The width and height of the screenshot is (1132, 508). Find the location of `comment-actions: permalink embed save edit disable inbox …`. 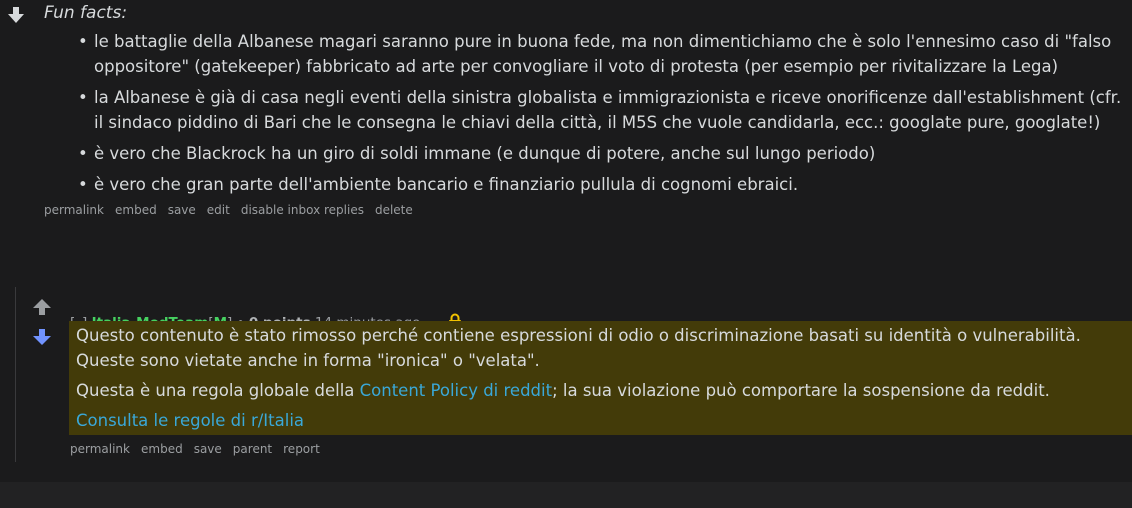

comment-actions: permalink embed save edit disable inbox … is located at coordinates (586, 210).